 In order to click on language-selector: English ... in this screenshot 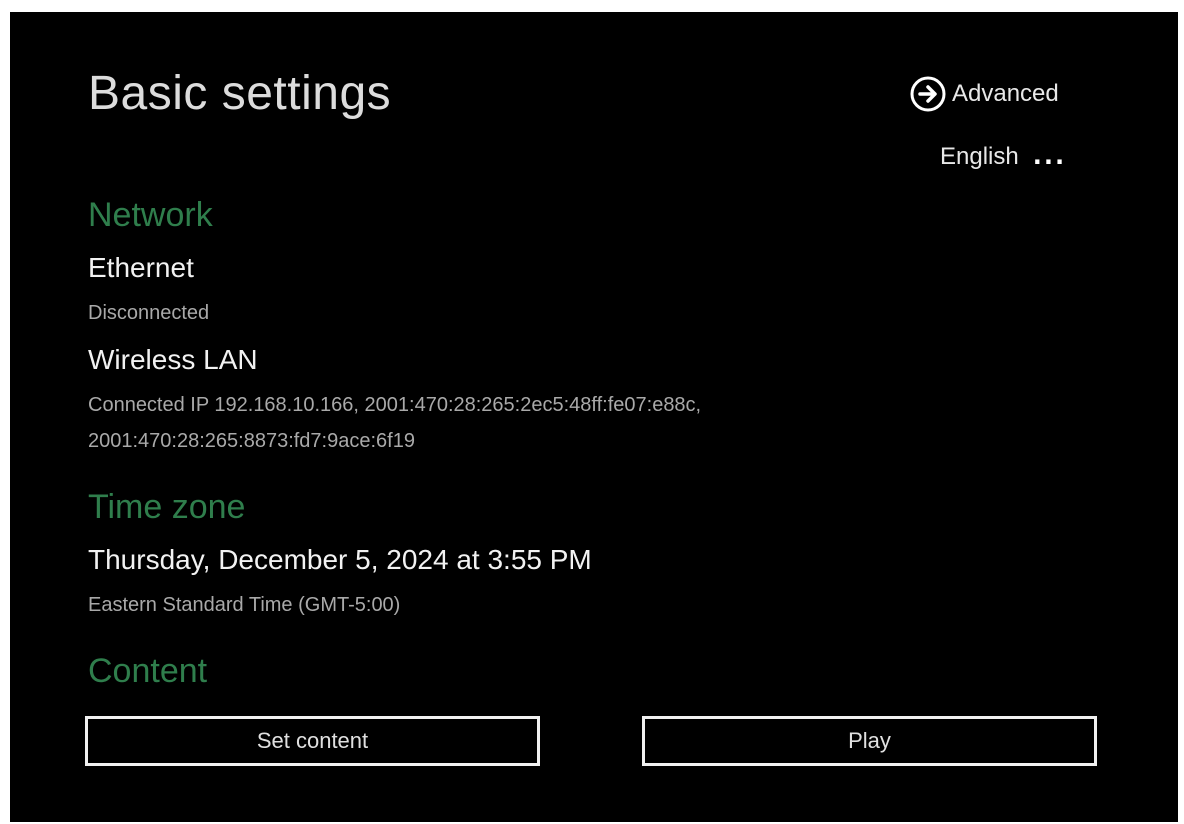, I will do `click(1003, 156)`.